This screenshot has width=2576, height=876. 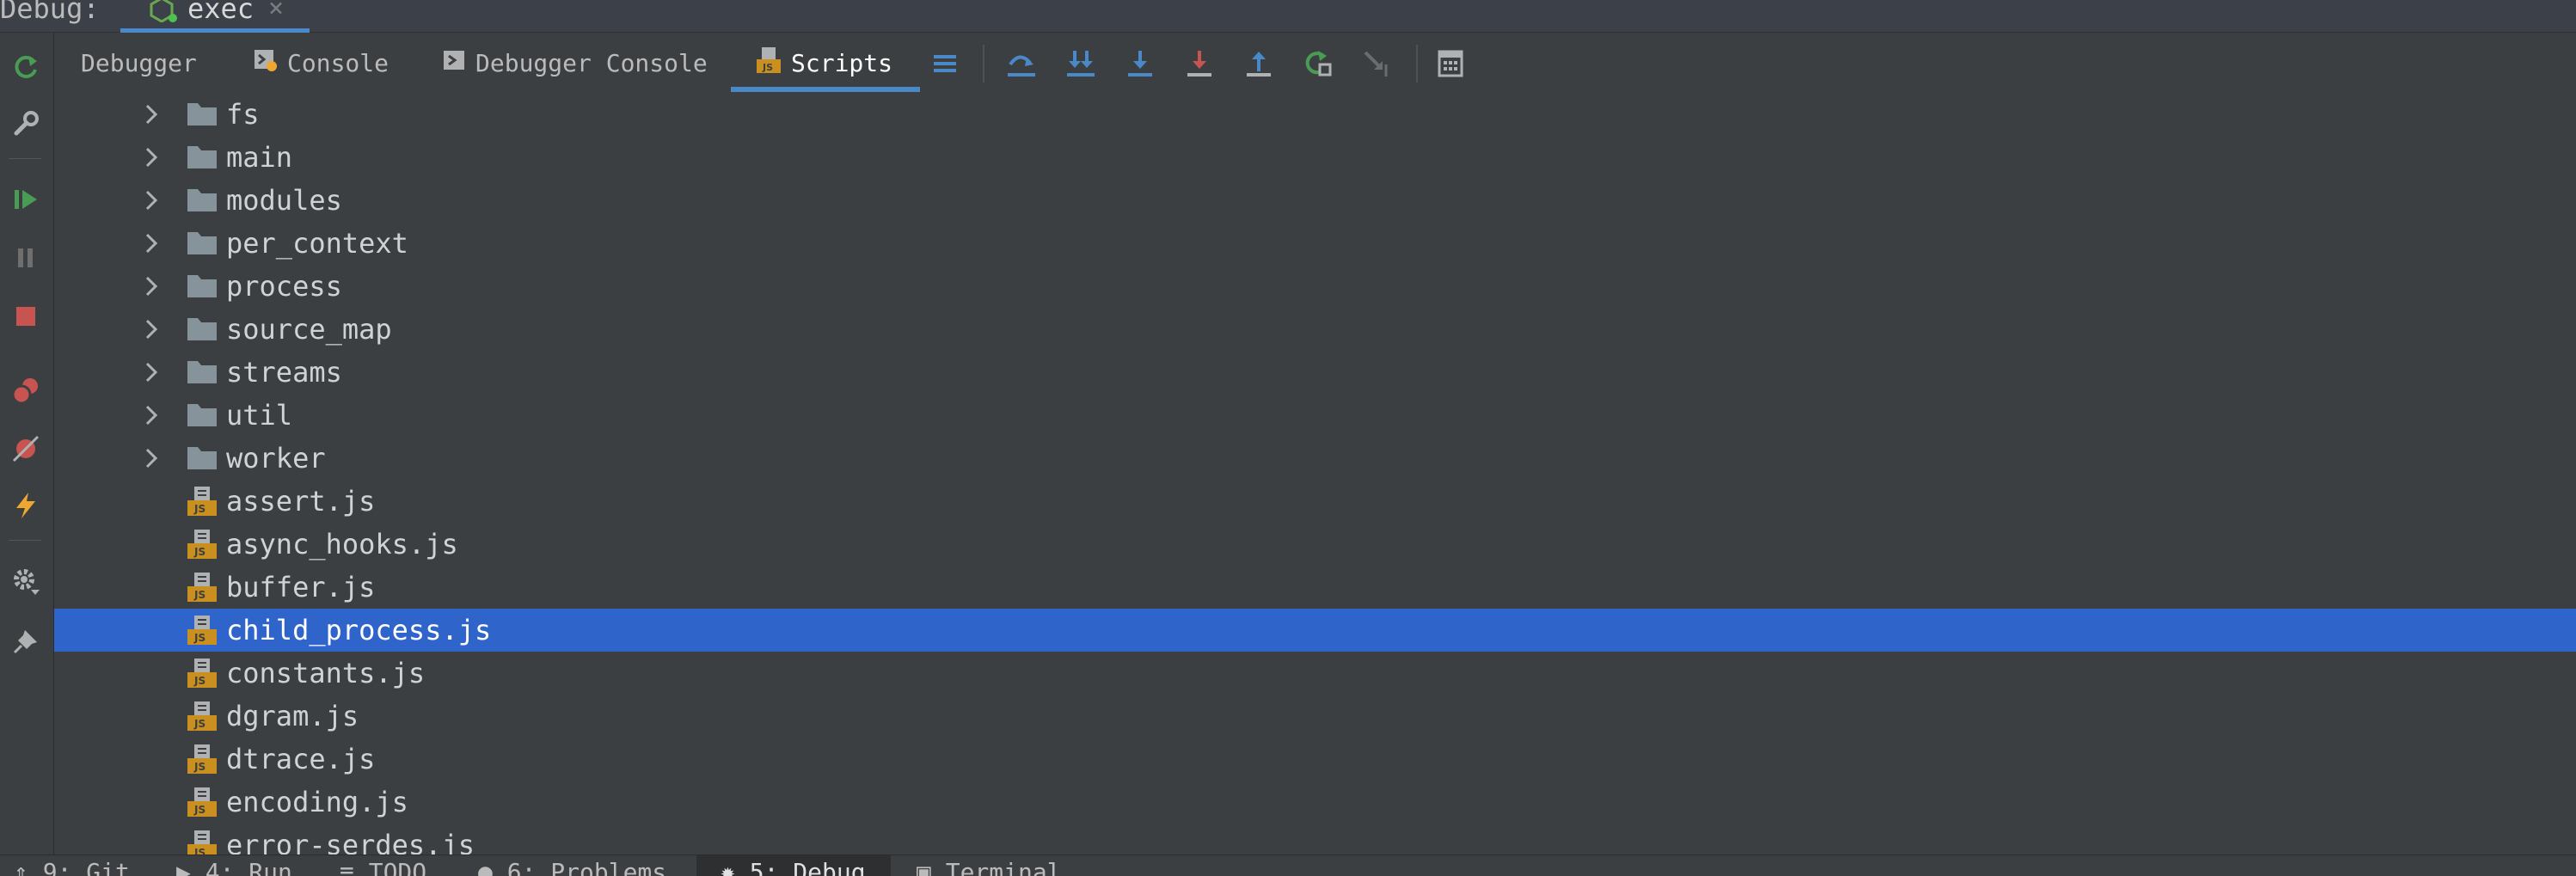 I want to click on tool-run: ▶ 4: Run, so click(x=234, y=865).